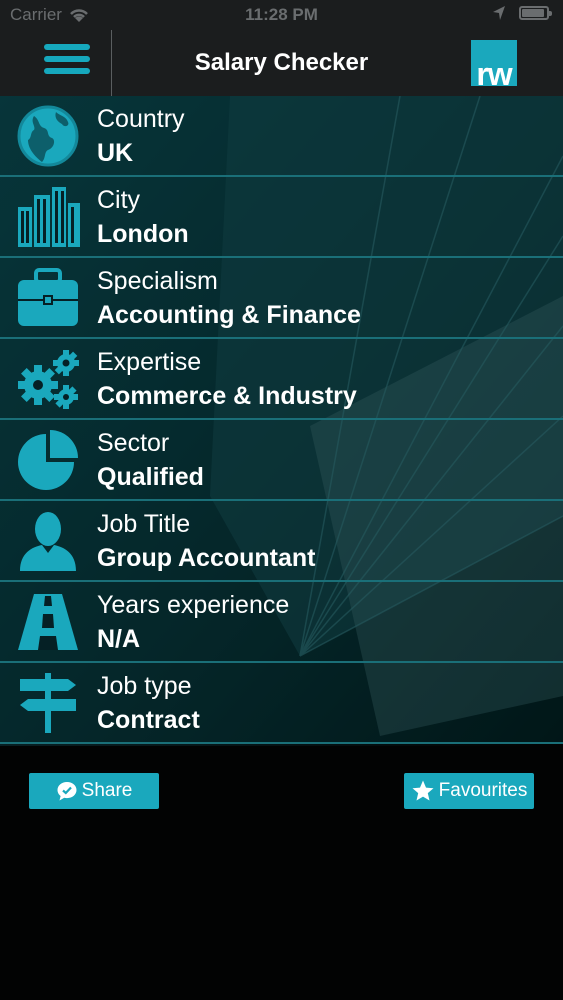 The height and width of the screenshot is (1000, 563). I want to click on pie-chart-icon, so click(48, 460).